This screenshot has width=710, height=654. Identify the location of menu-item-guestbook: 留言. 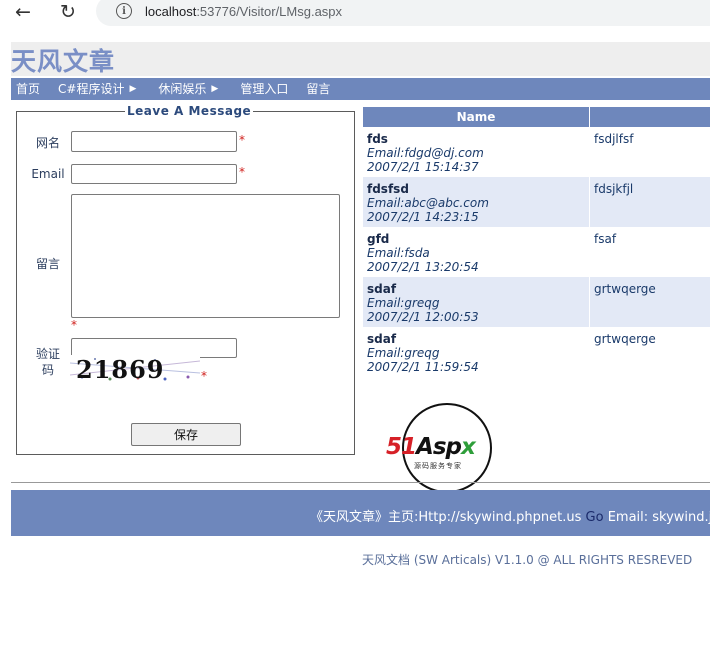
(318, 89).